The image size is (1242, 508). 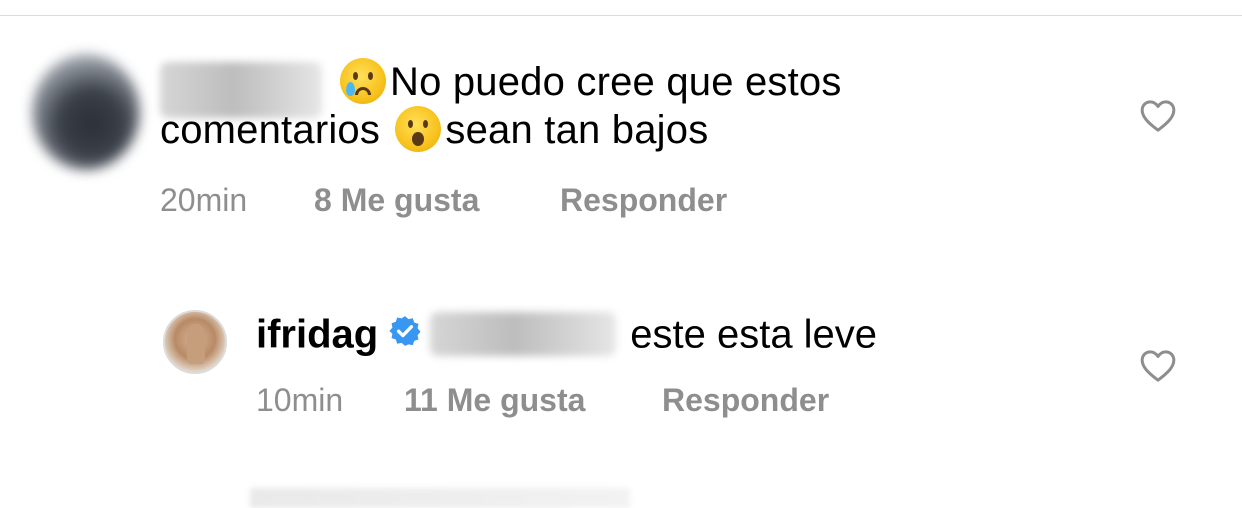 I want to click on reply-meta-row: 10min 11 Me gusta Responder, so click(x=542, y=400).